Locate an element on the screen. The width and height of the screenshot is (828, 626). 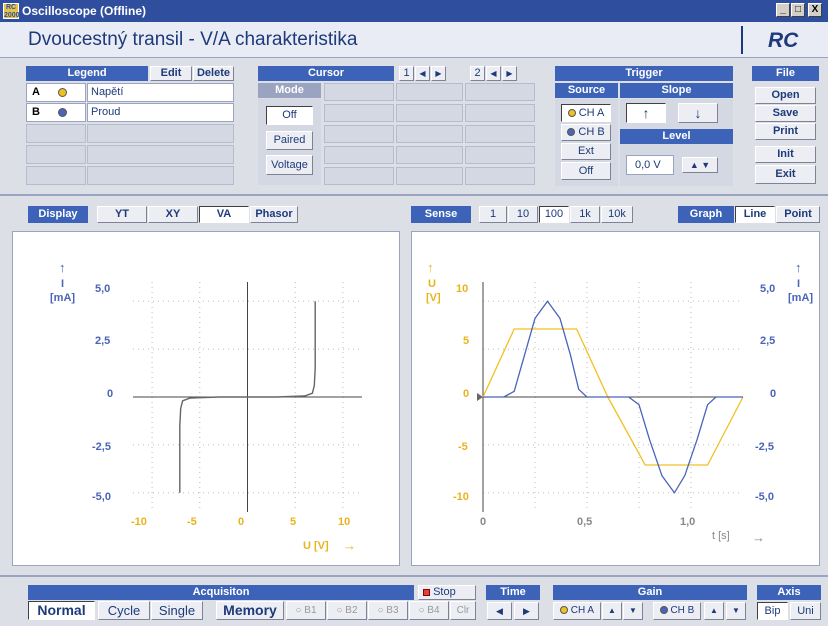
cursor-title: Cursor is located at coordinates (326, 73).